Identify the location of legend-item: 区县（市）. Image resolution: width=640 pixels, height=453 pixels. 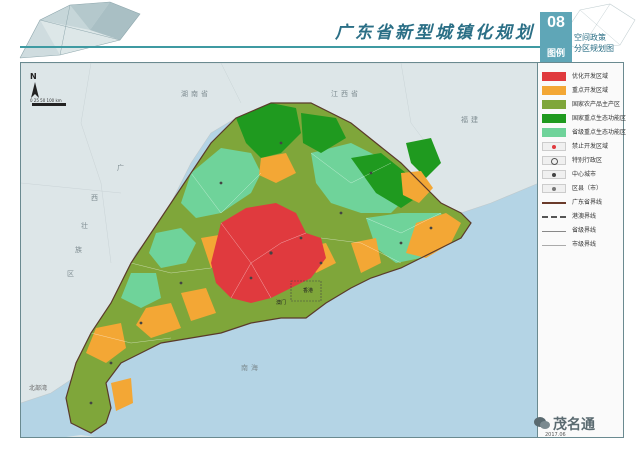
(582, 189).